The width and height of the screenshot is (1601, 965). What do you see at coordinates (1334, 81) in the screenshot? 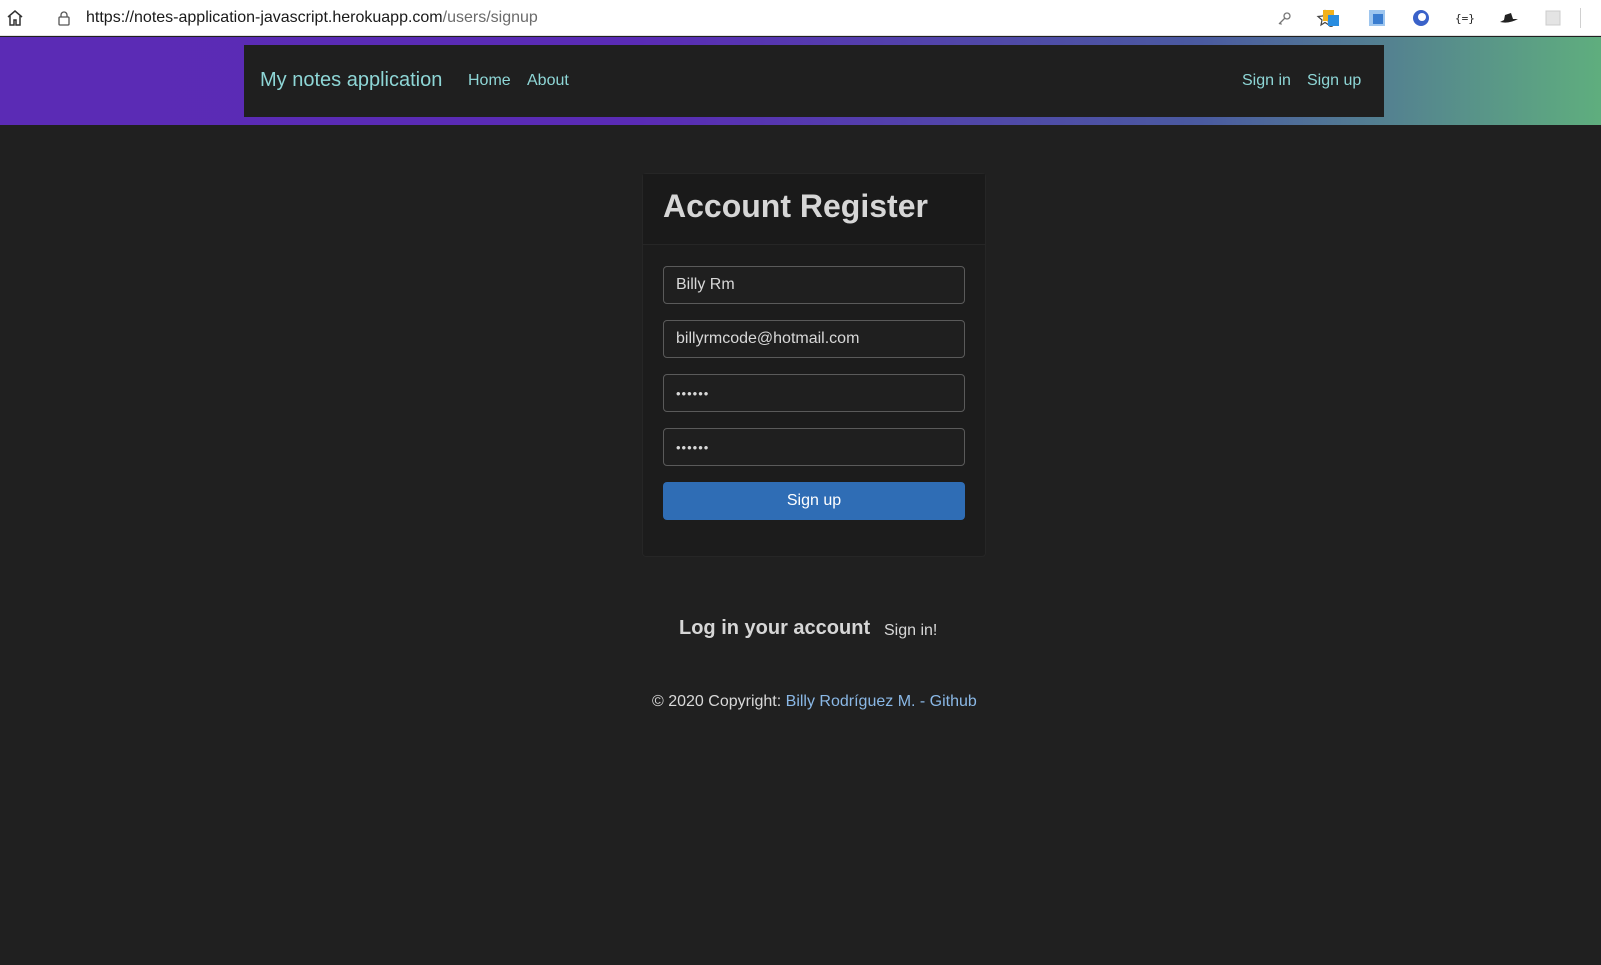
I see `nav-signup-link: Sign up` at bounding box center [1334, 81].